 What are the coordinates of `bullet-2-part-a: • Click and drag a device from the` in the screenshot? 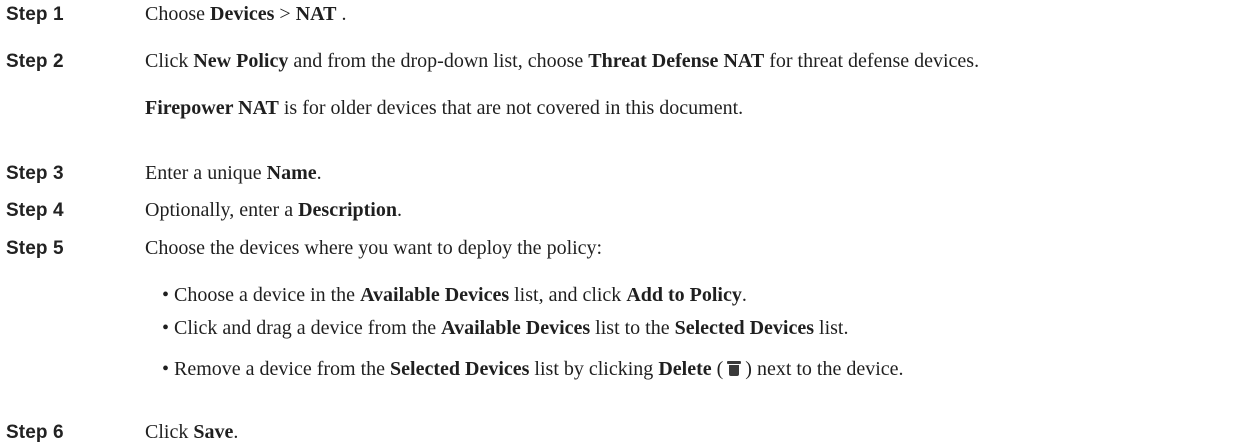 It's located at (302, 328).